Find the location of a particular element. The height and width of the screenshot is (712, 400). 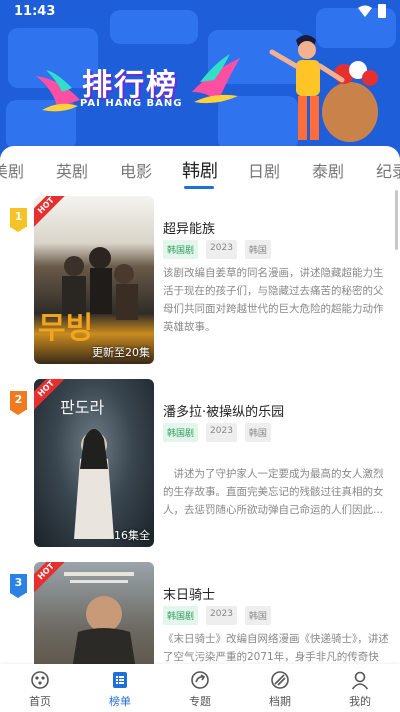

episode-status: 更新至20集 is located at coordinates (121, 352).